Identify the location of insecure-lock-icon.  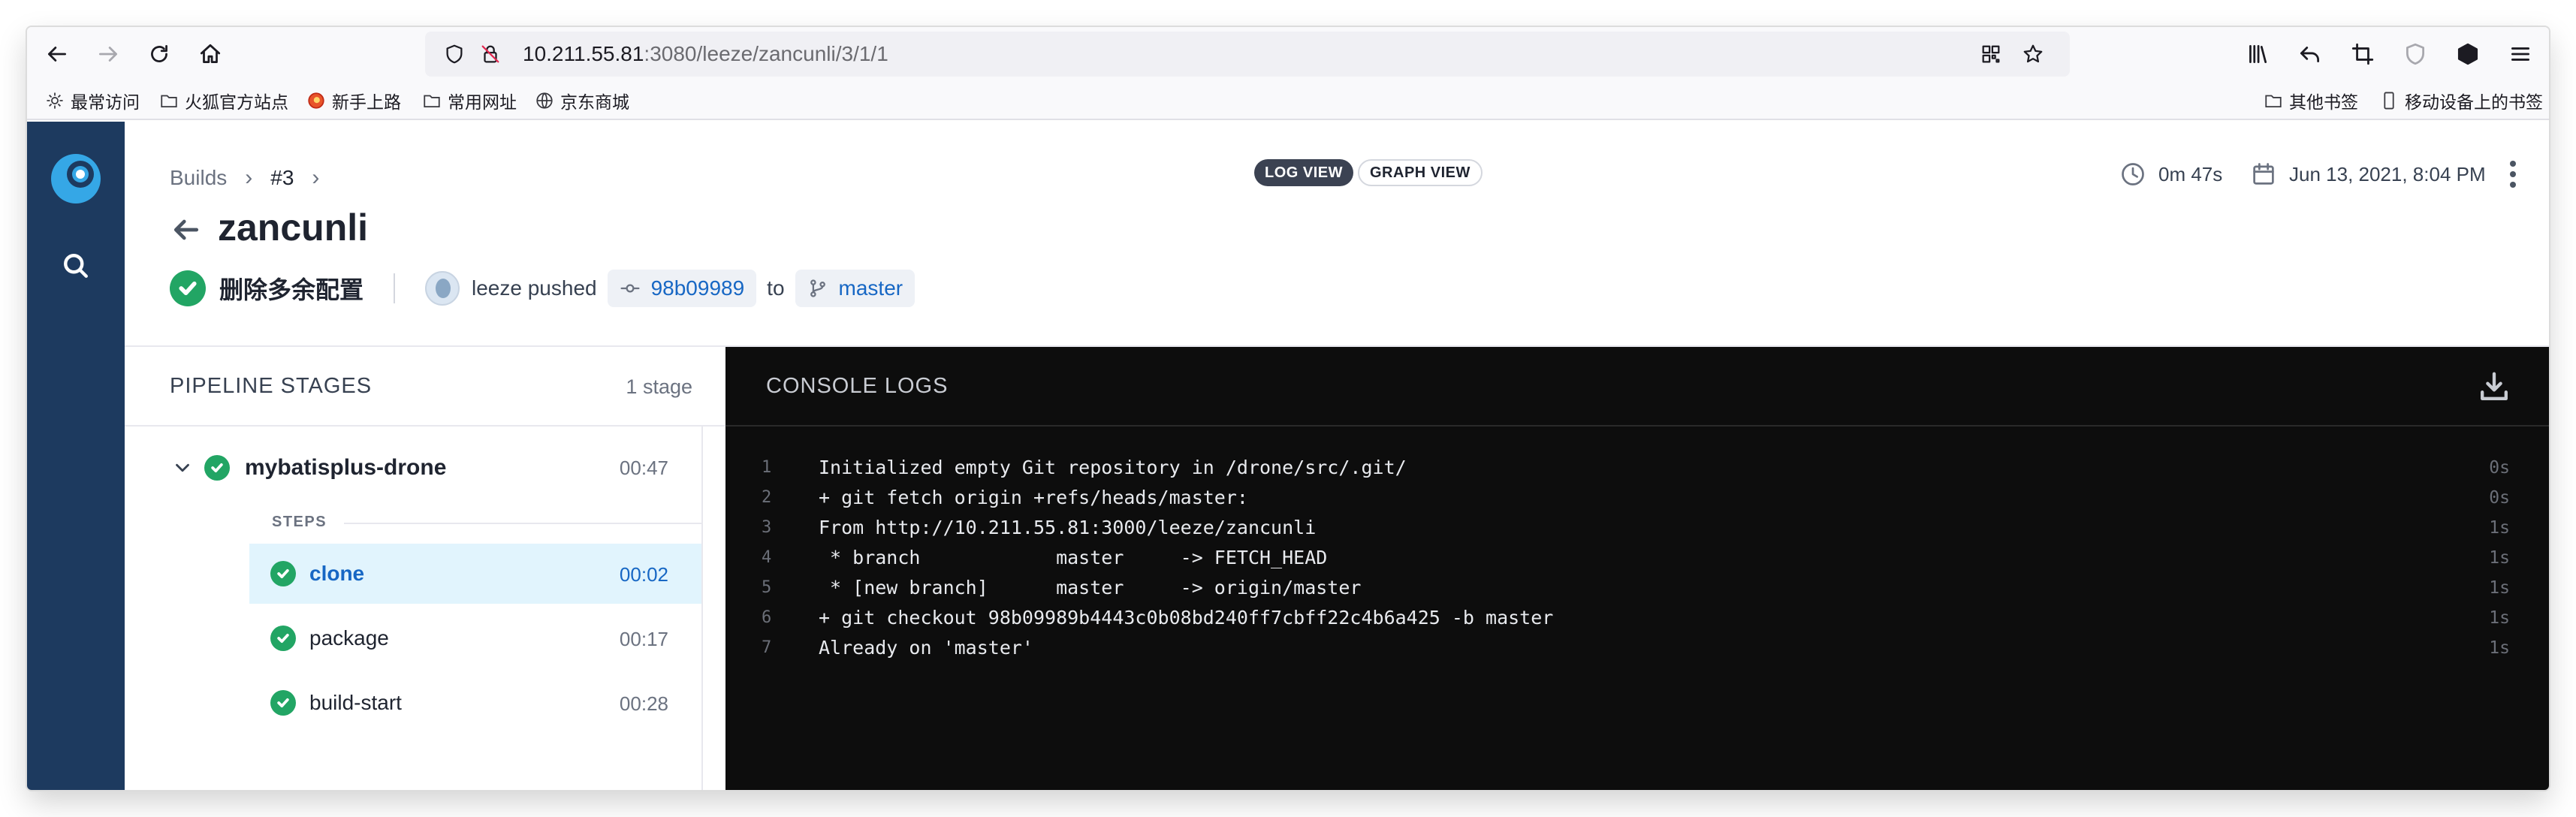
(490, 54).